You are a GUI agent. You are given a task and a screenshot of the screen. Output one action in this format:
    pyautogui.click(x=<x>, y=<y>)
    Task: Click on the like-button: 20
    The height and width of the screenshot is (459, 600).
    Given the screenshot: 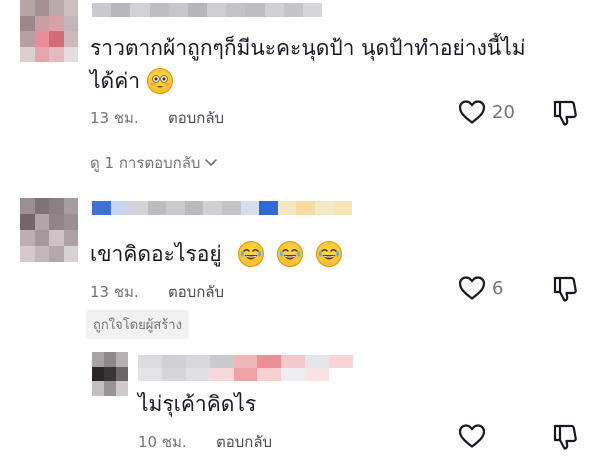 What is the action you would take?
    pyautogui.click(x=486, y=112)
    